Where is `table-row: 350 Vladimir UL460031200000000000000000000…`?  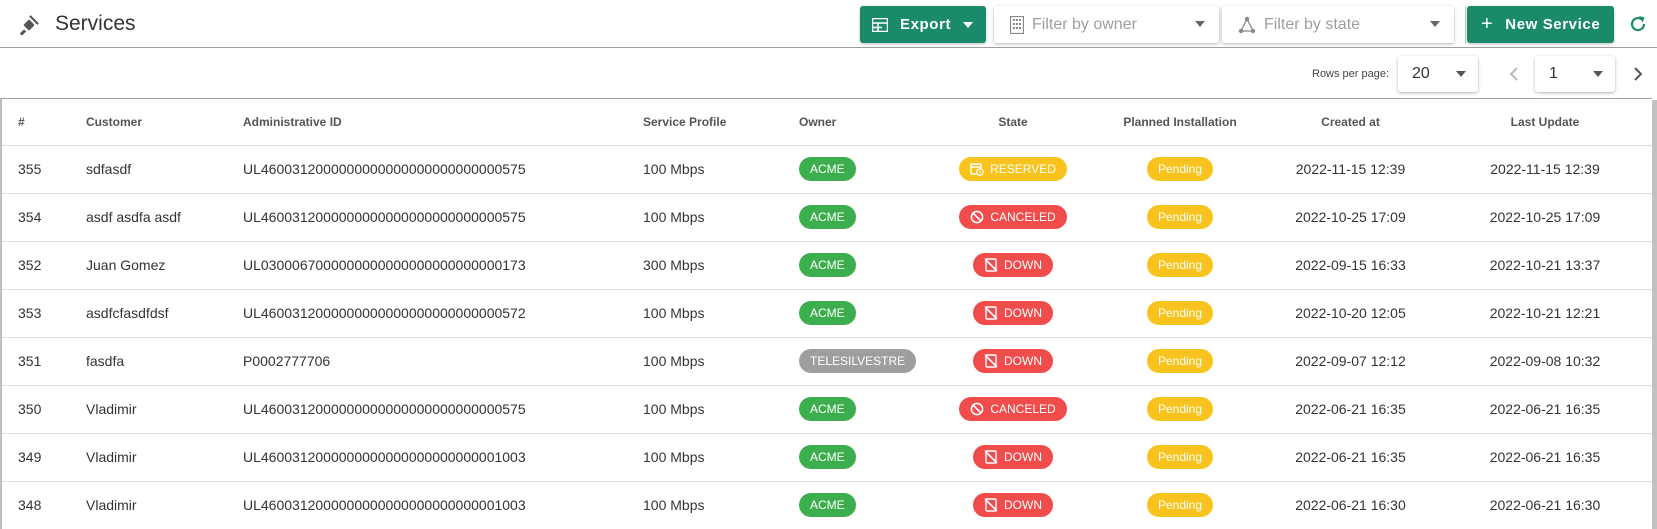
table-row: 350 Vladimir UL460031200000000000000000000… is located at coordinates (827, 409).